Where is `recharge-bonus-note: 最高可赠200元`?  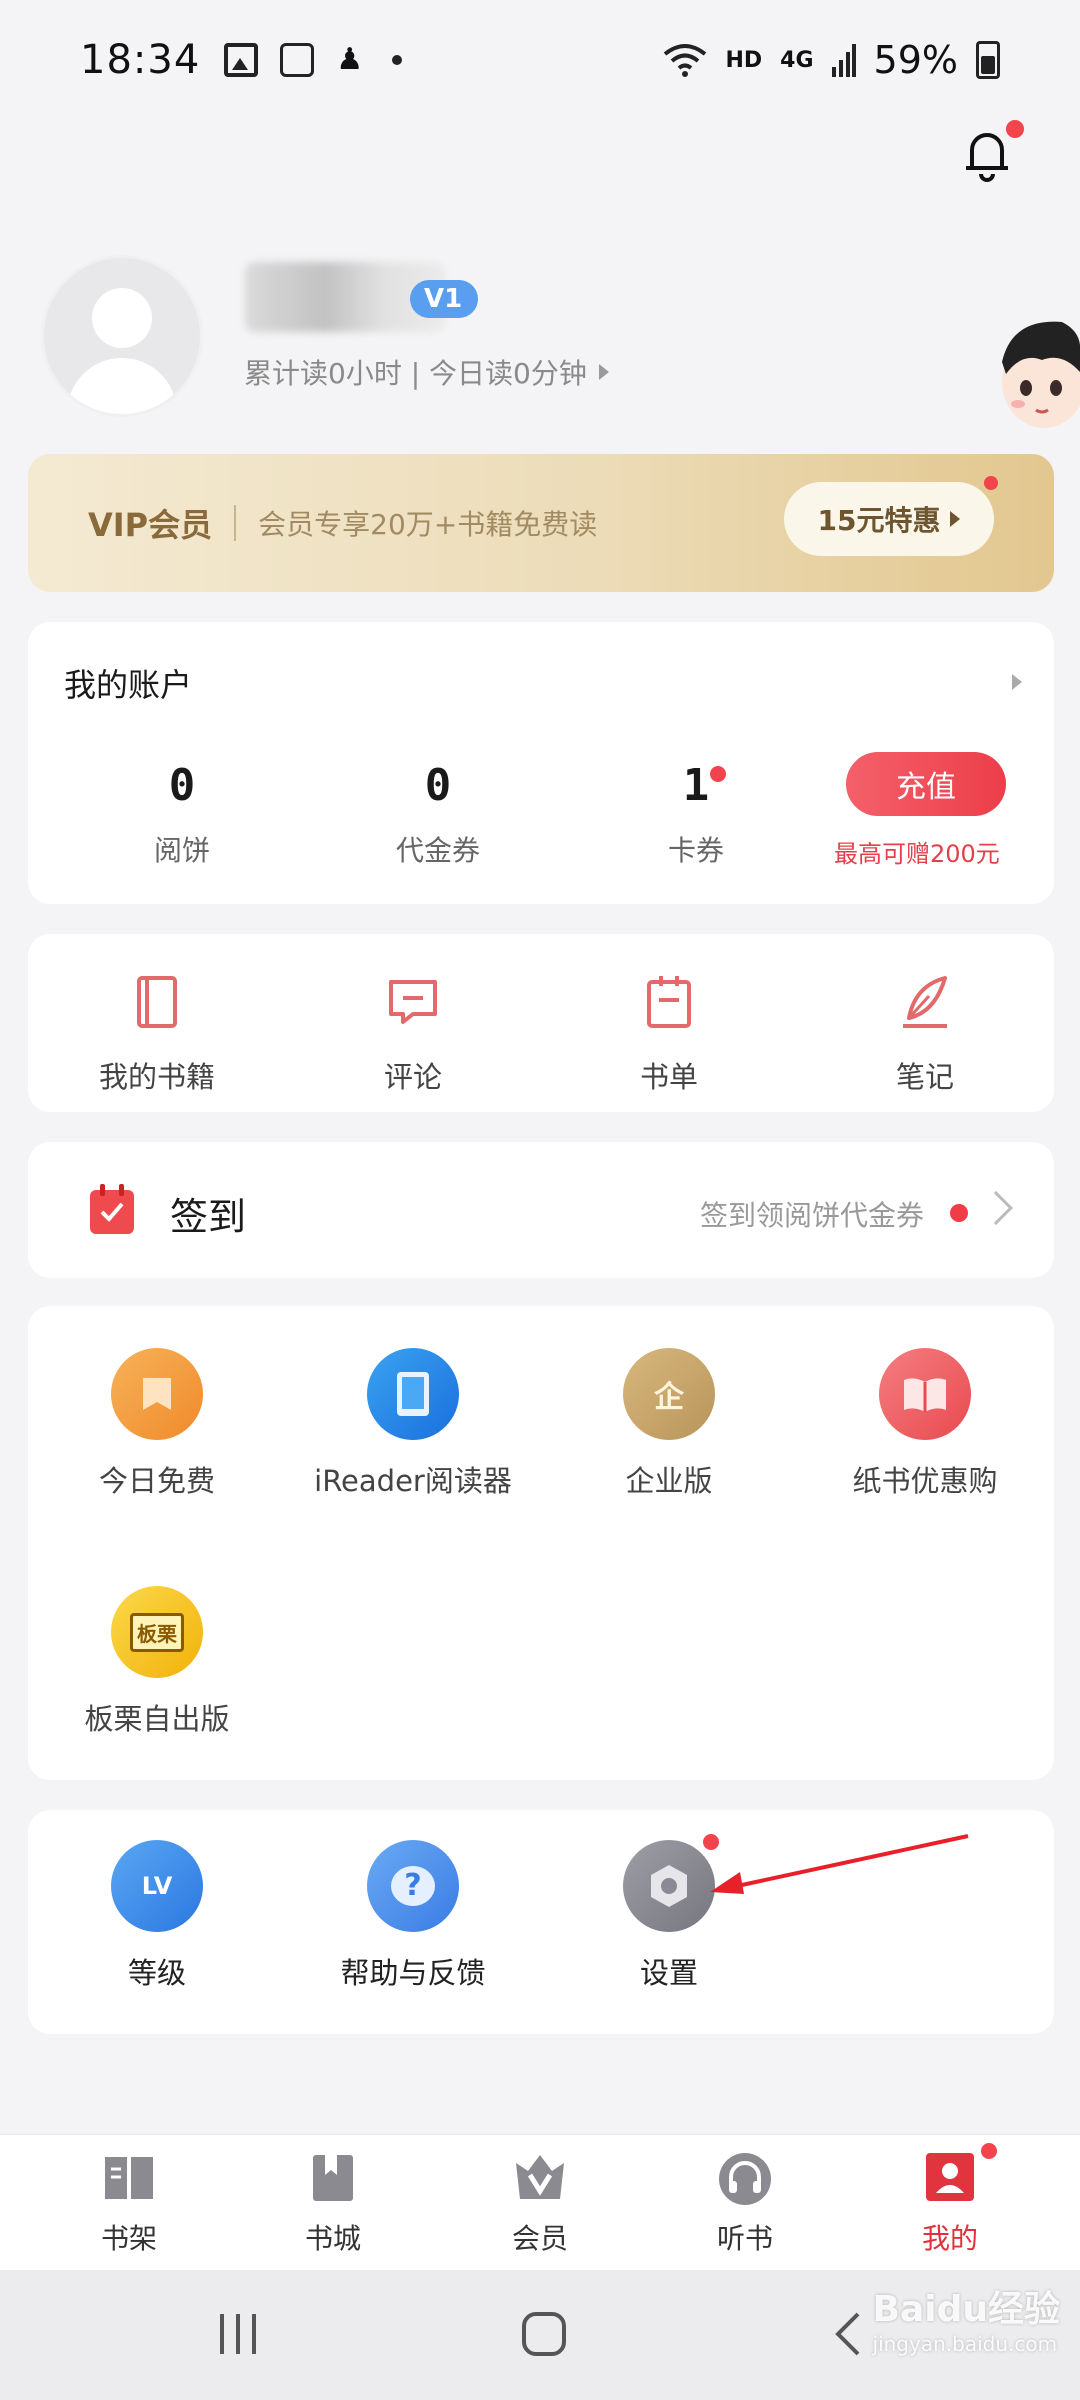 recharge-bonus-note: 最高可赠200元 is located at coordinates (917, 854).